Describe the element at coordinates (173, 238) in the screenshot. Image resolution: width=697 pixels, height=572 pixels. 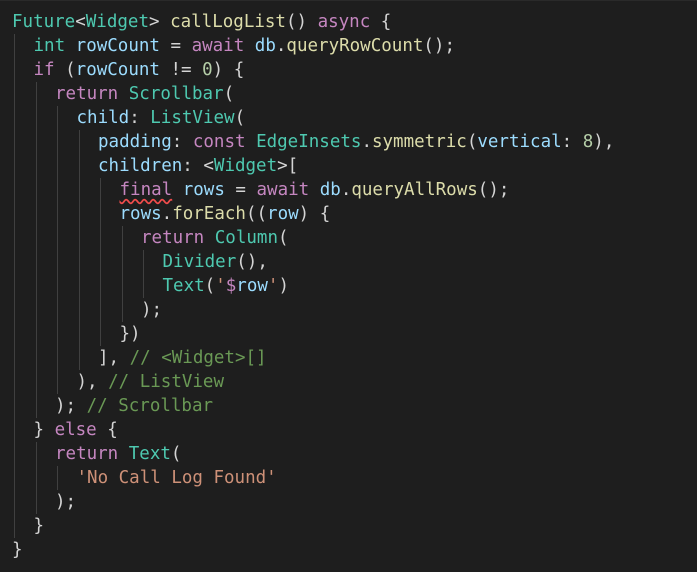
I see `code-token: return` at that location.